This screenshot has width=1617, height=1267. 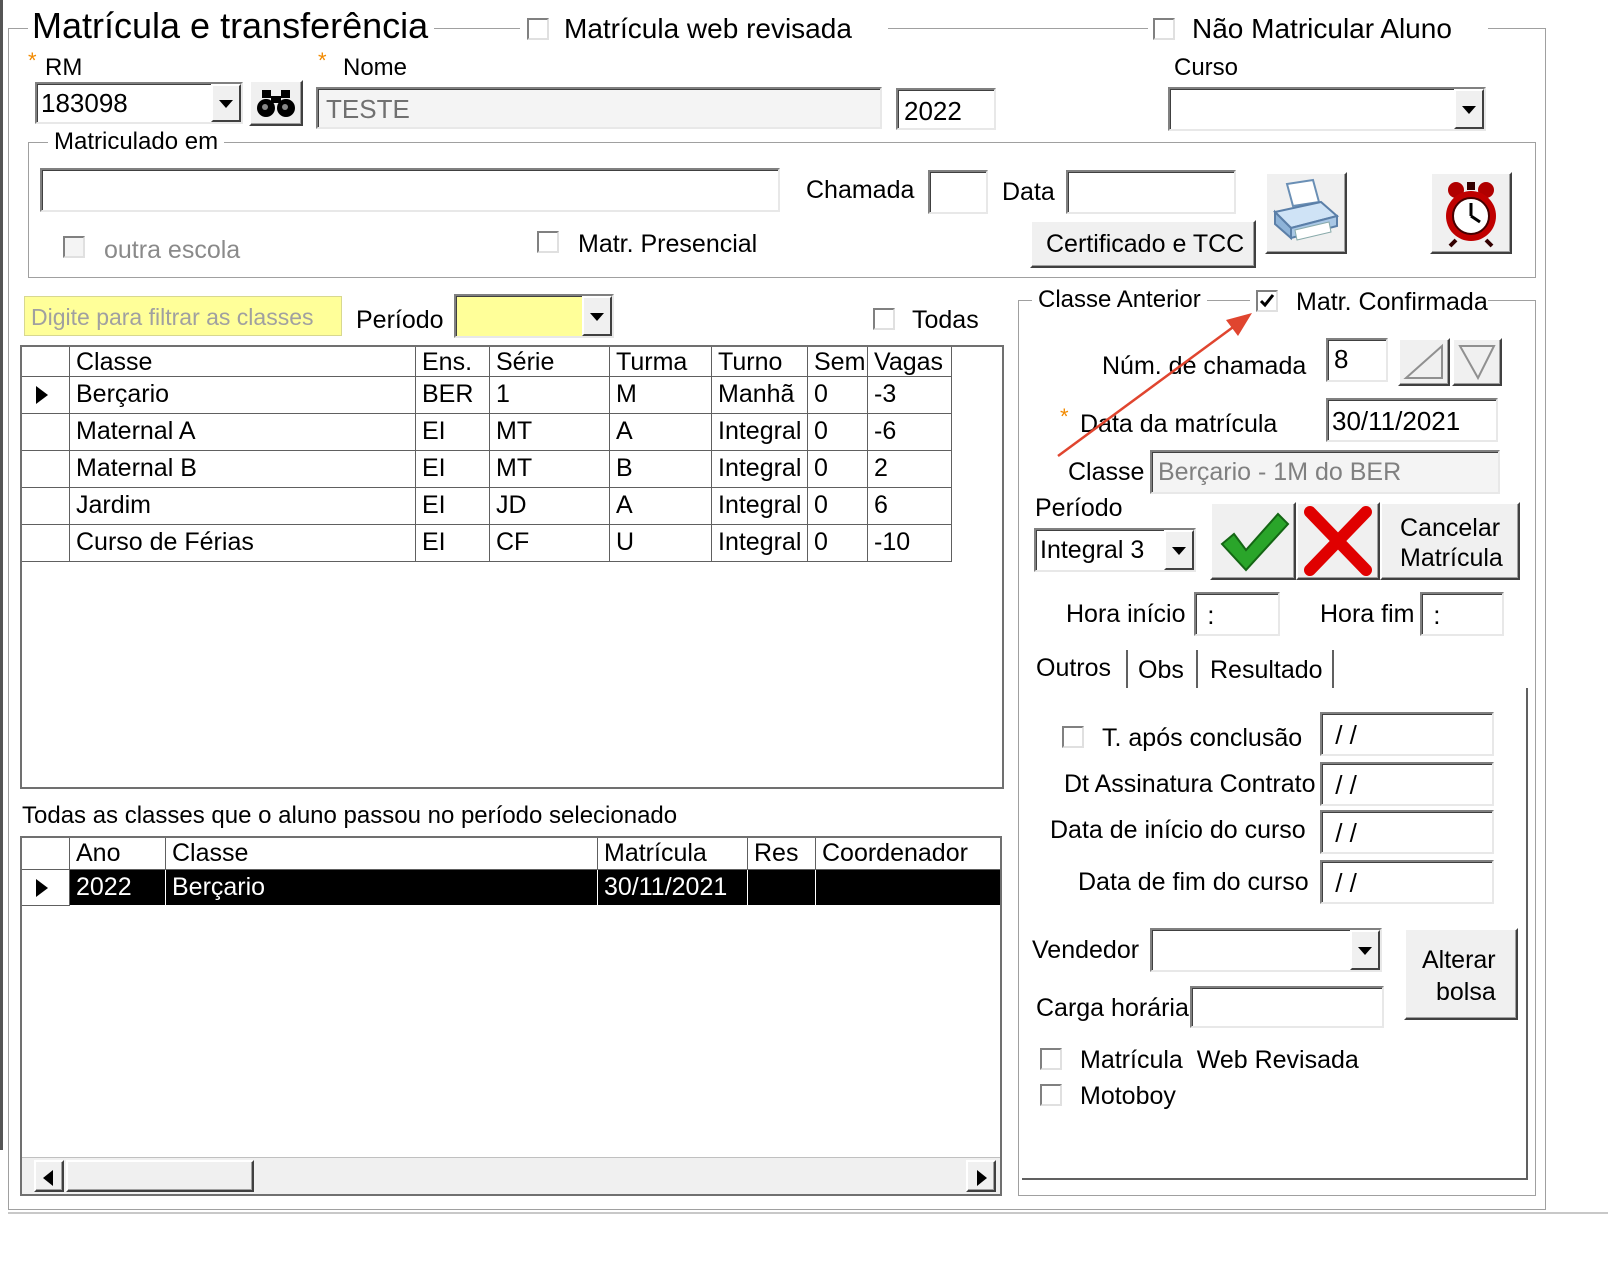 I want to click on data-matricula-field: 30/11/2021, so click(x=1412, y=420).